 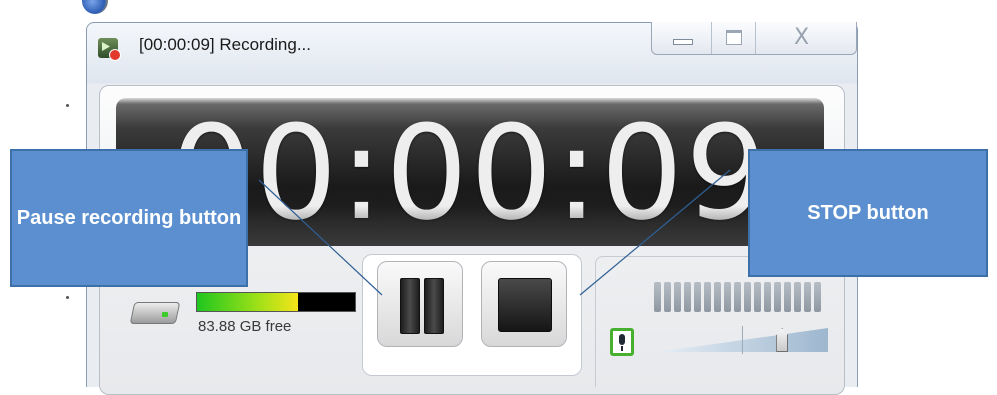 What do you see at coordinates (782, 340) in the screenshot?
I see `volume-slider-thumb` at bounding box center [782, 340].